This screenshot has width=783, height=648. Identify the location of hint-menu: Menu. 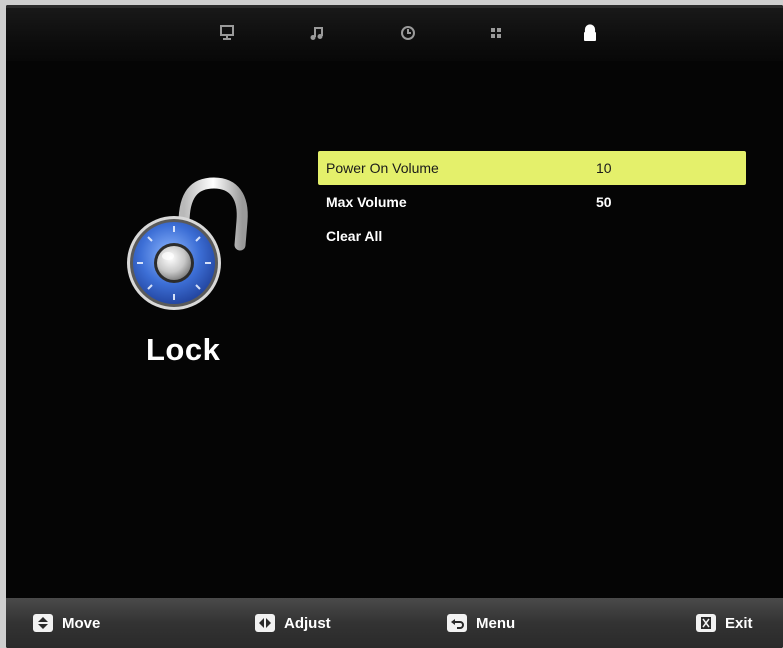
(481, 623).